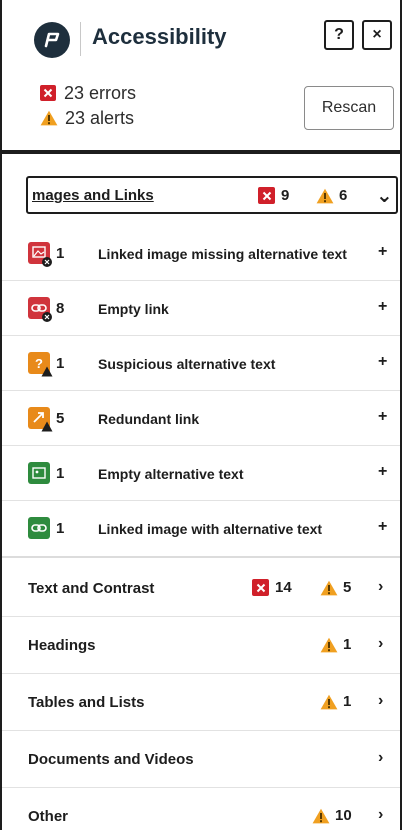 The image size is (402, 830). What do you see at coordinates (201, 588) in the screenshot?
I see `category-text-and-contrast: Text and Contrast 14 5 ›` at bounding box center [201, 588].